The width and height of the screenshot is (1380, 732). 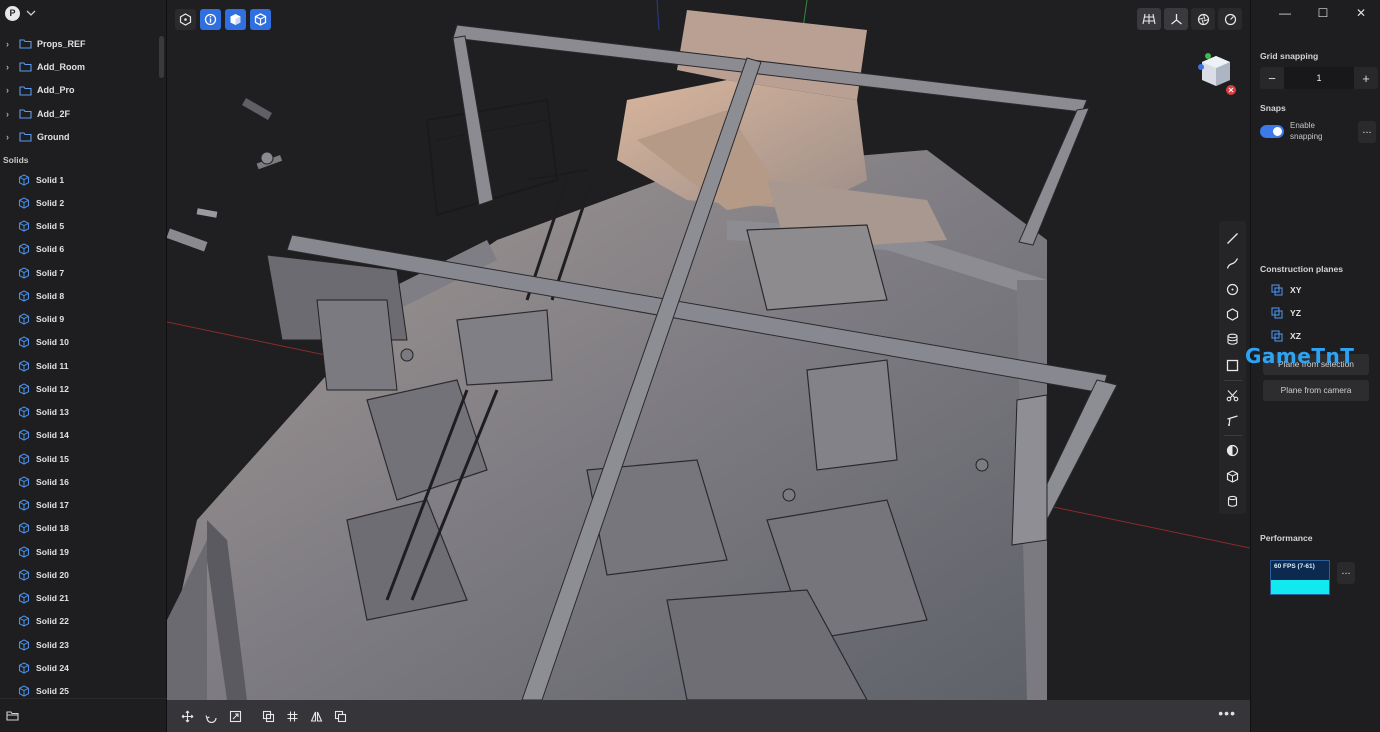 What do you see at coordinates (1233, 238) in the screenshot?
I see `line-tool-button` at bounding box center [1233, 238].